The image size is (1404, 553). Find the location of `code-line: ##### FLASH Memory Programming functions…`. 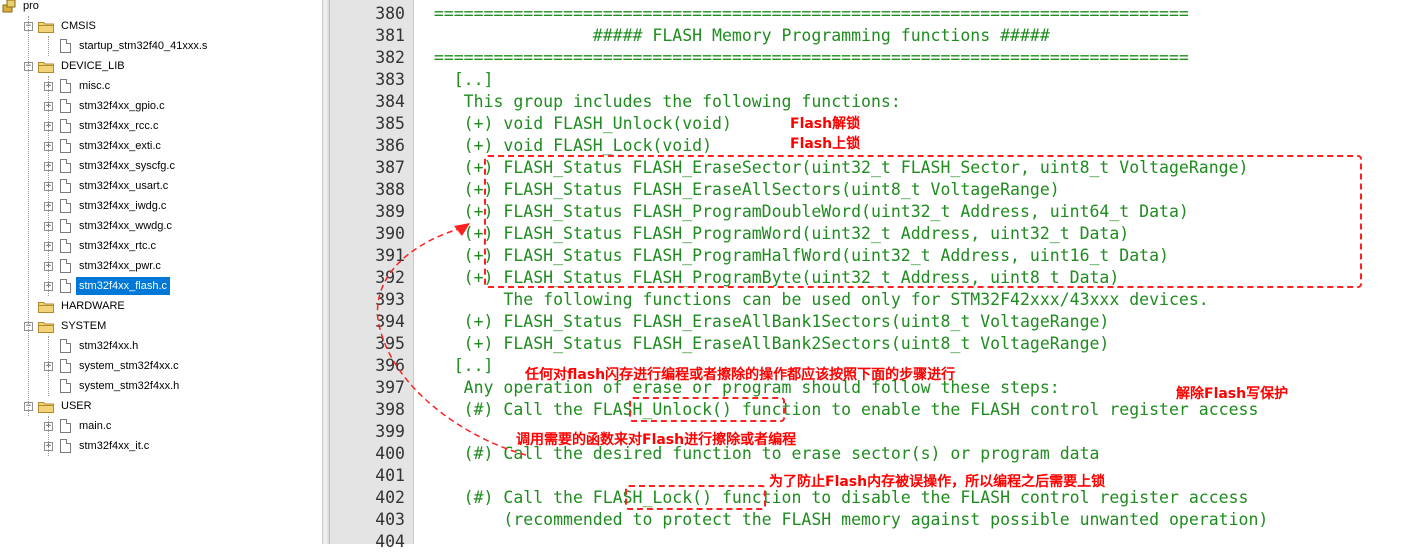

code-line: ##### FLASH Memory Programming functions… is located at coordinates (732, 36).